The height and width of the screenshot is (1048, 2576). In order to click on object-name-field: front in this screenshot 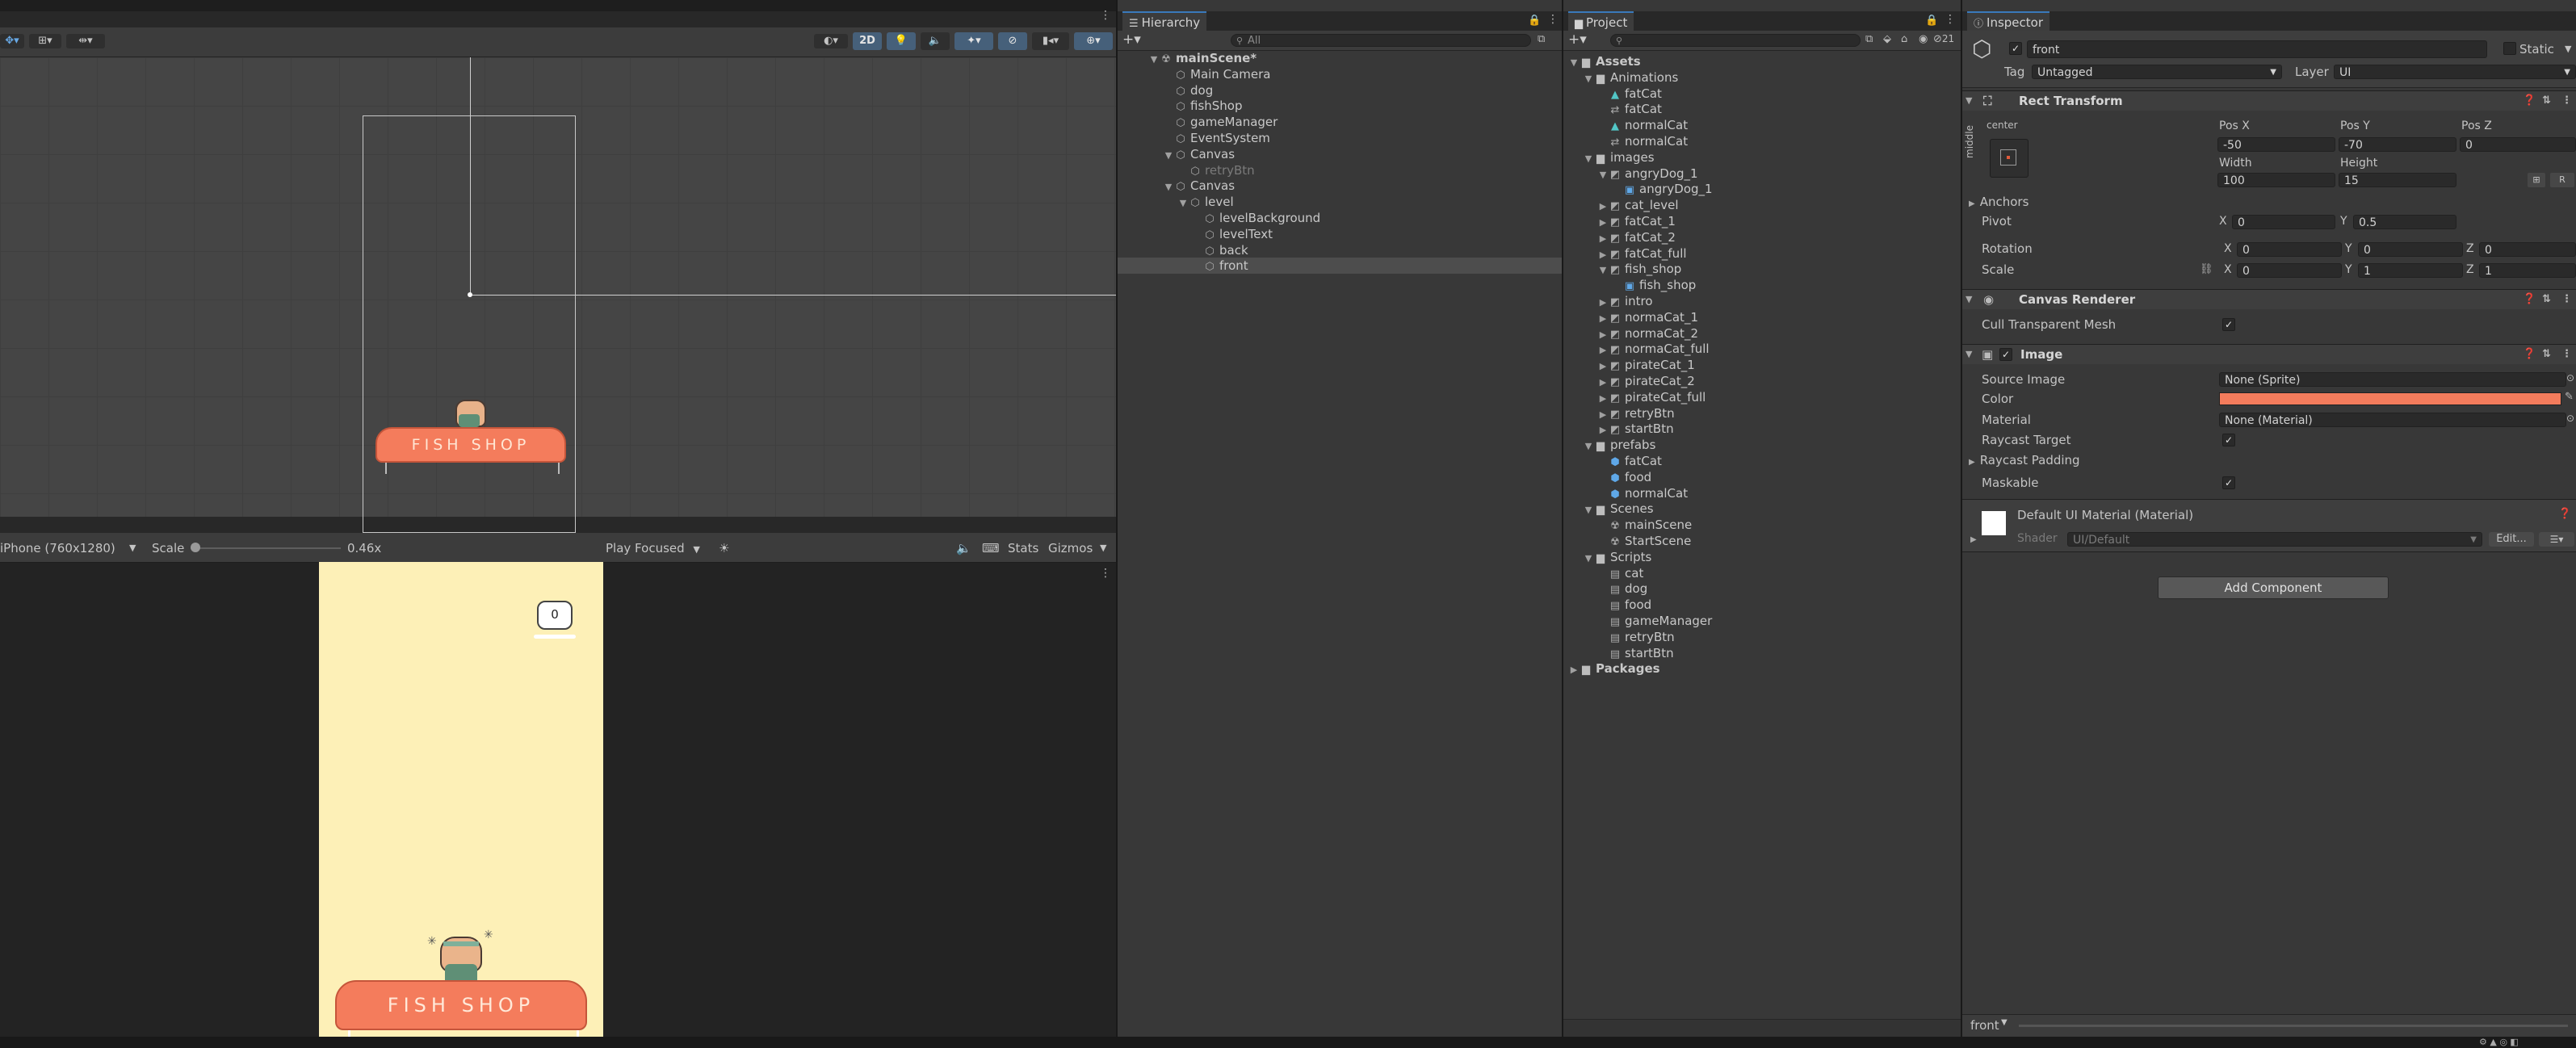, I will do `click(2257, 49)`.